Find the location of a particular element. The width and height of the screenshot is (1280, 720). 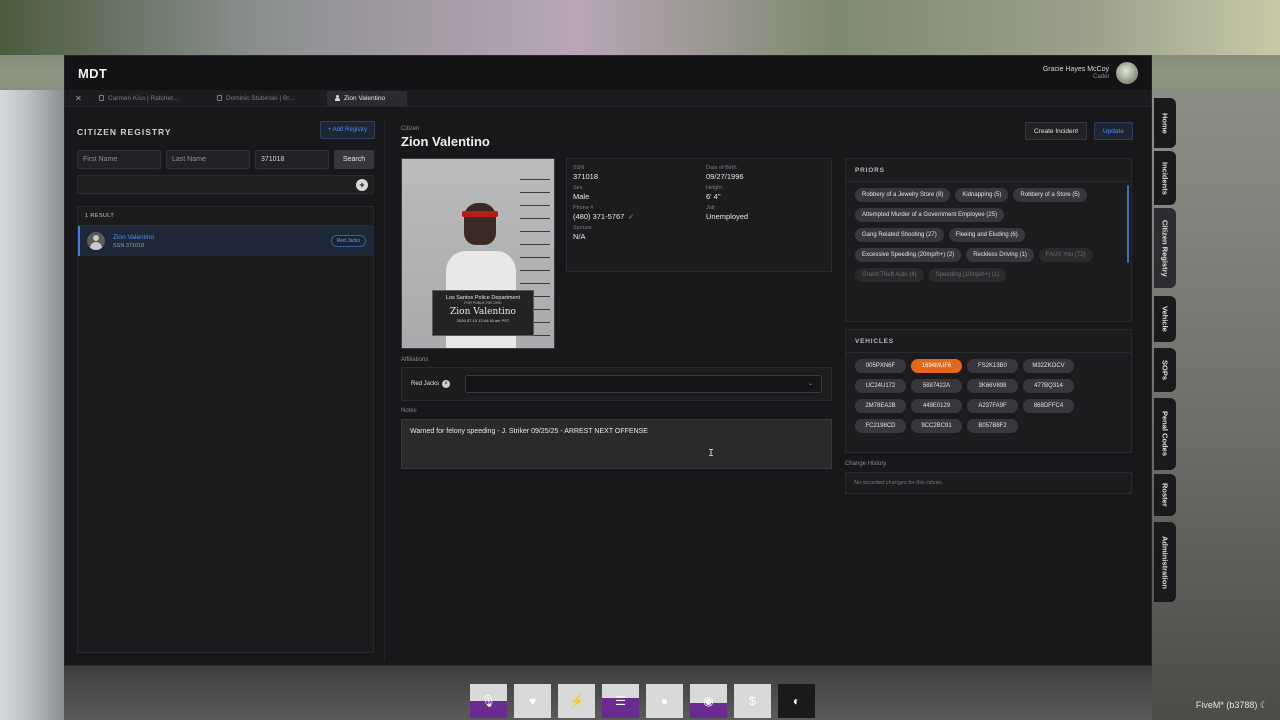

nav-label: Roster is located at coordinates (1165, 495).